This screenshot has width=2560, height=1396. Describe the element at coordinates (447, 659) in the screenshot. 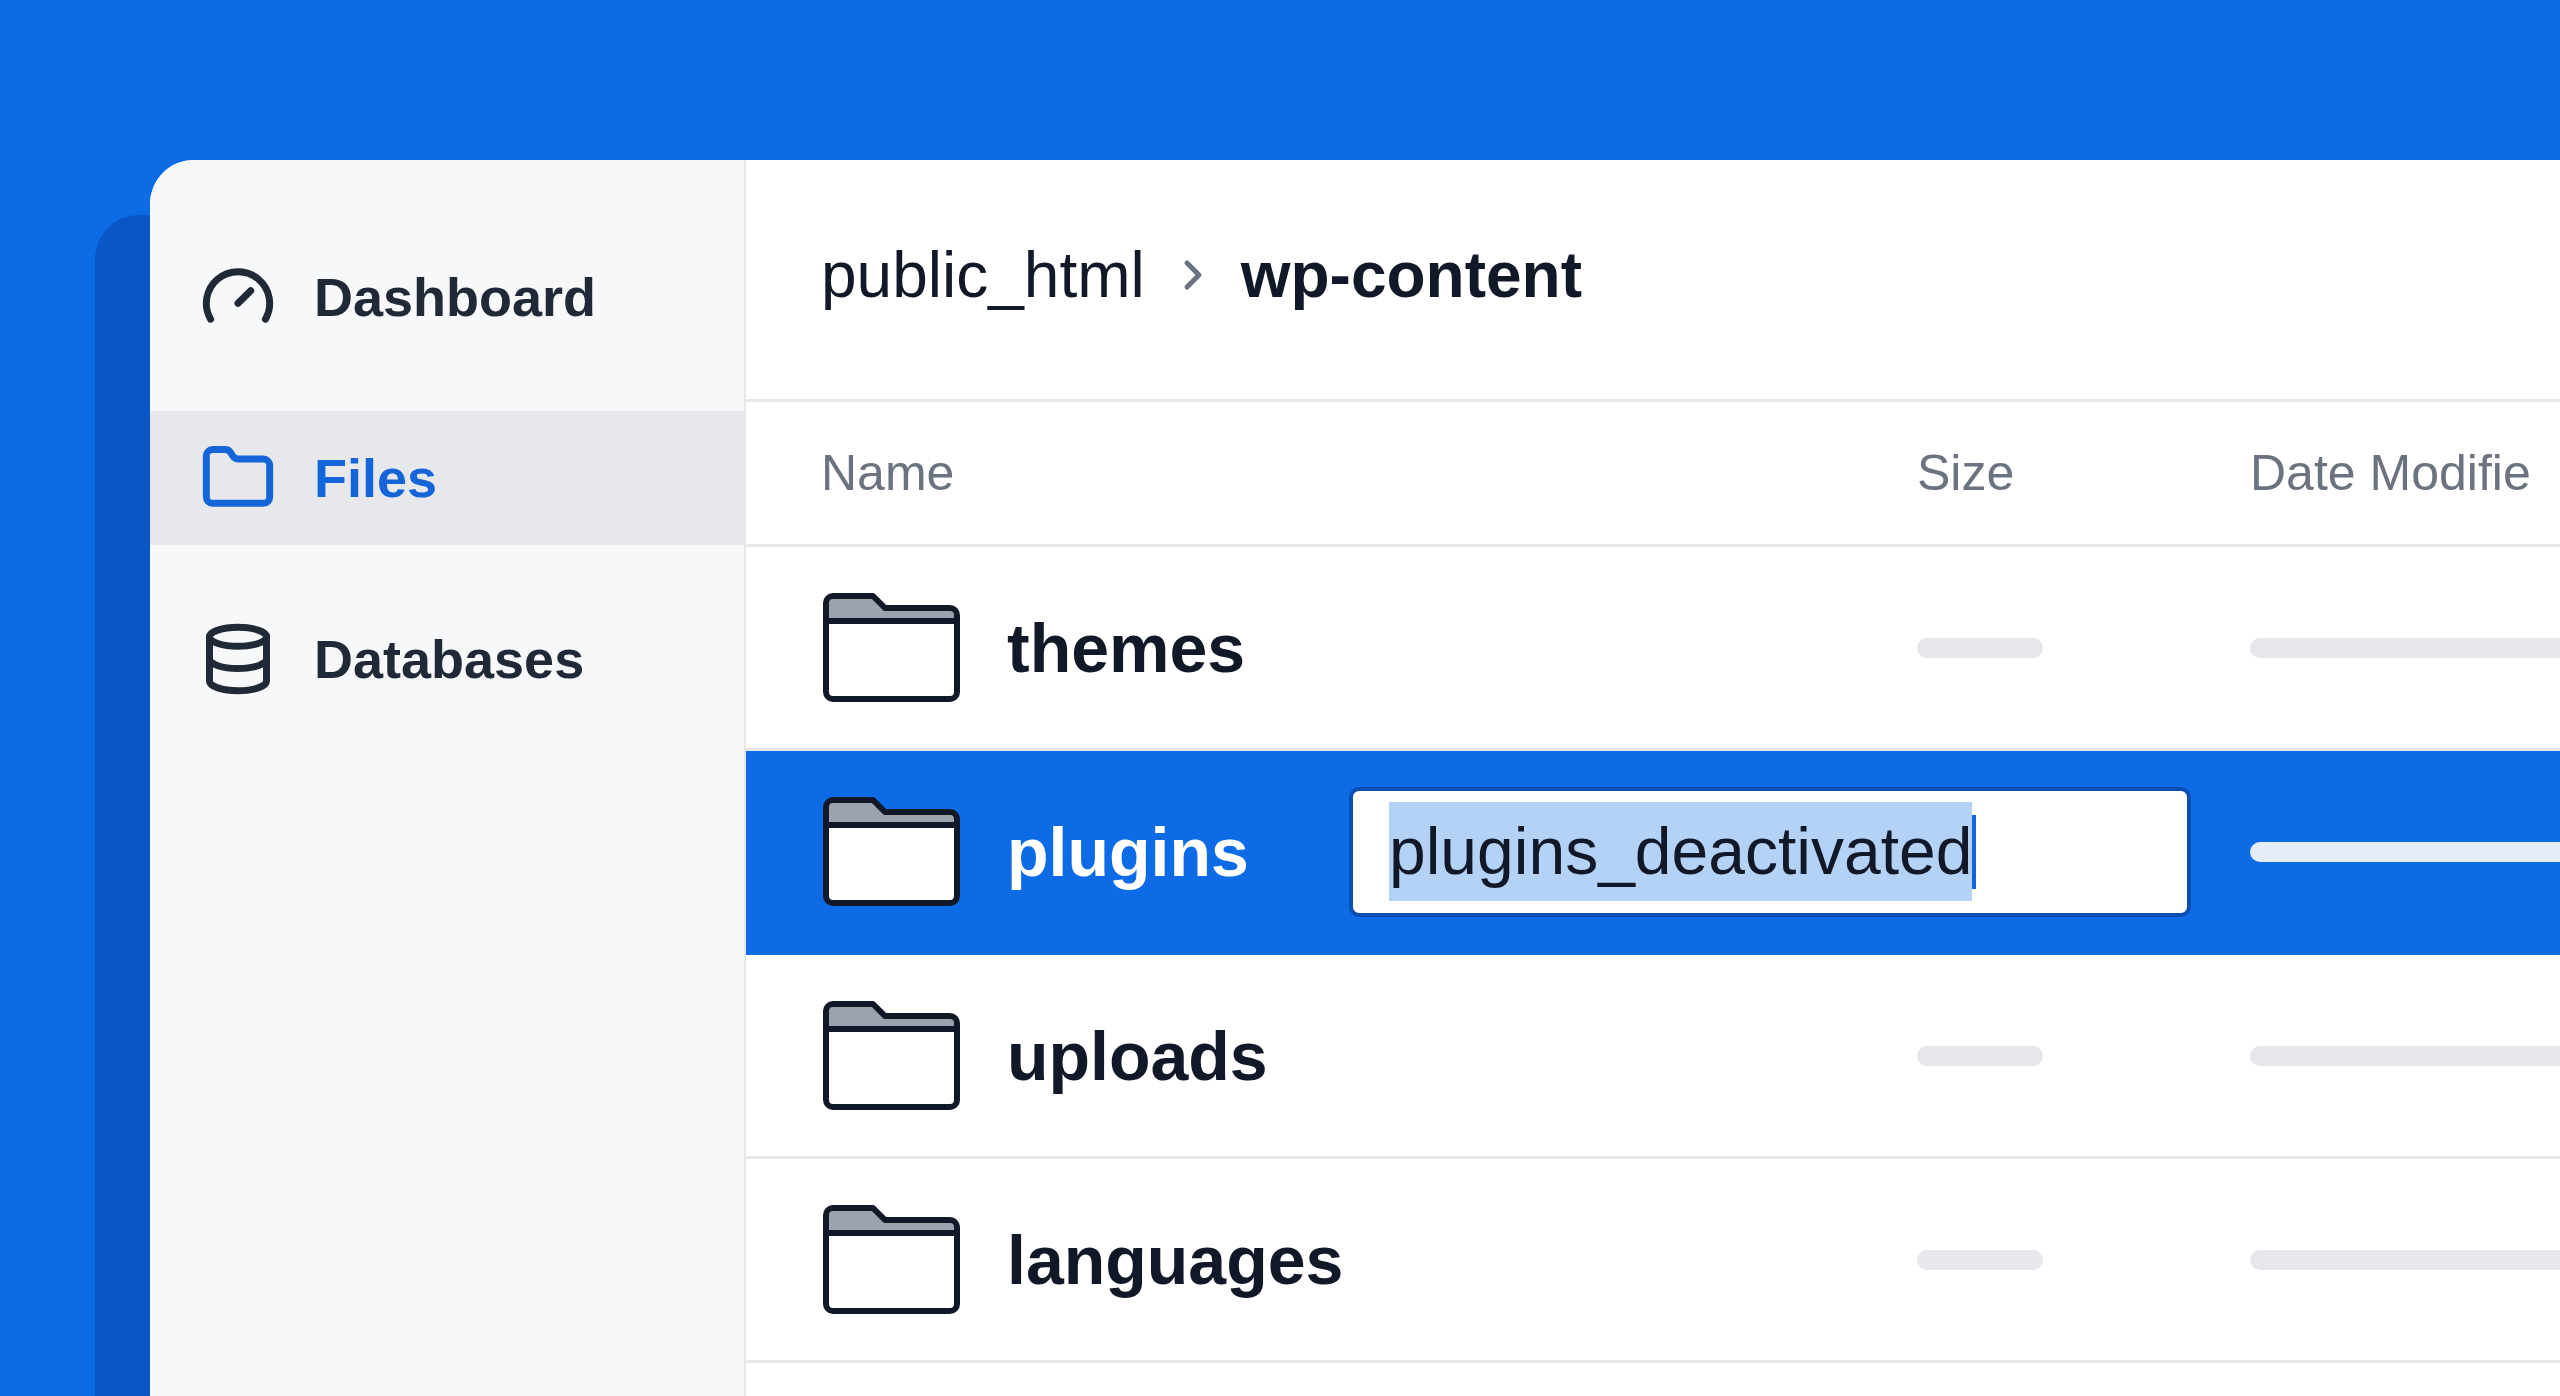

I see `sidebar-item: Databases` at that location.